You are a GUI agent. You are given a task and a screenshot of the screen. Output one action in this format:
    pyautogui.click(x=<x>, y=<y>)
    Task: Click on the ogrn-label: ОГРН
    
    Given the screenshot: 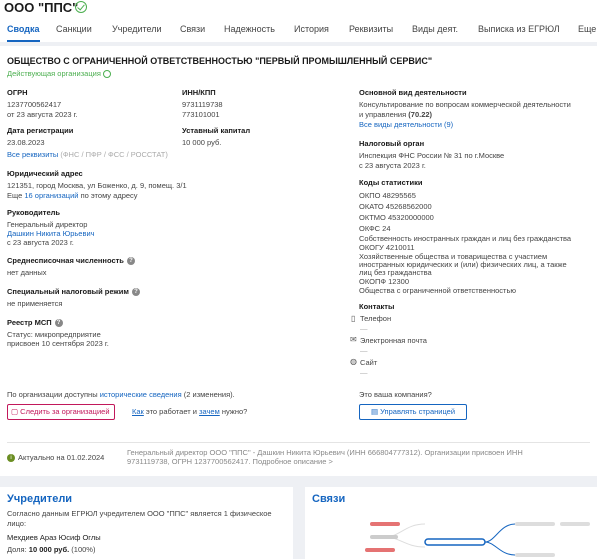 What is the action you would take?
    pyautogui.click(x=17, y=92)
    